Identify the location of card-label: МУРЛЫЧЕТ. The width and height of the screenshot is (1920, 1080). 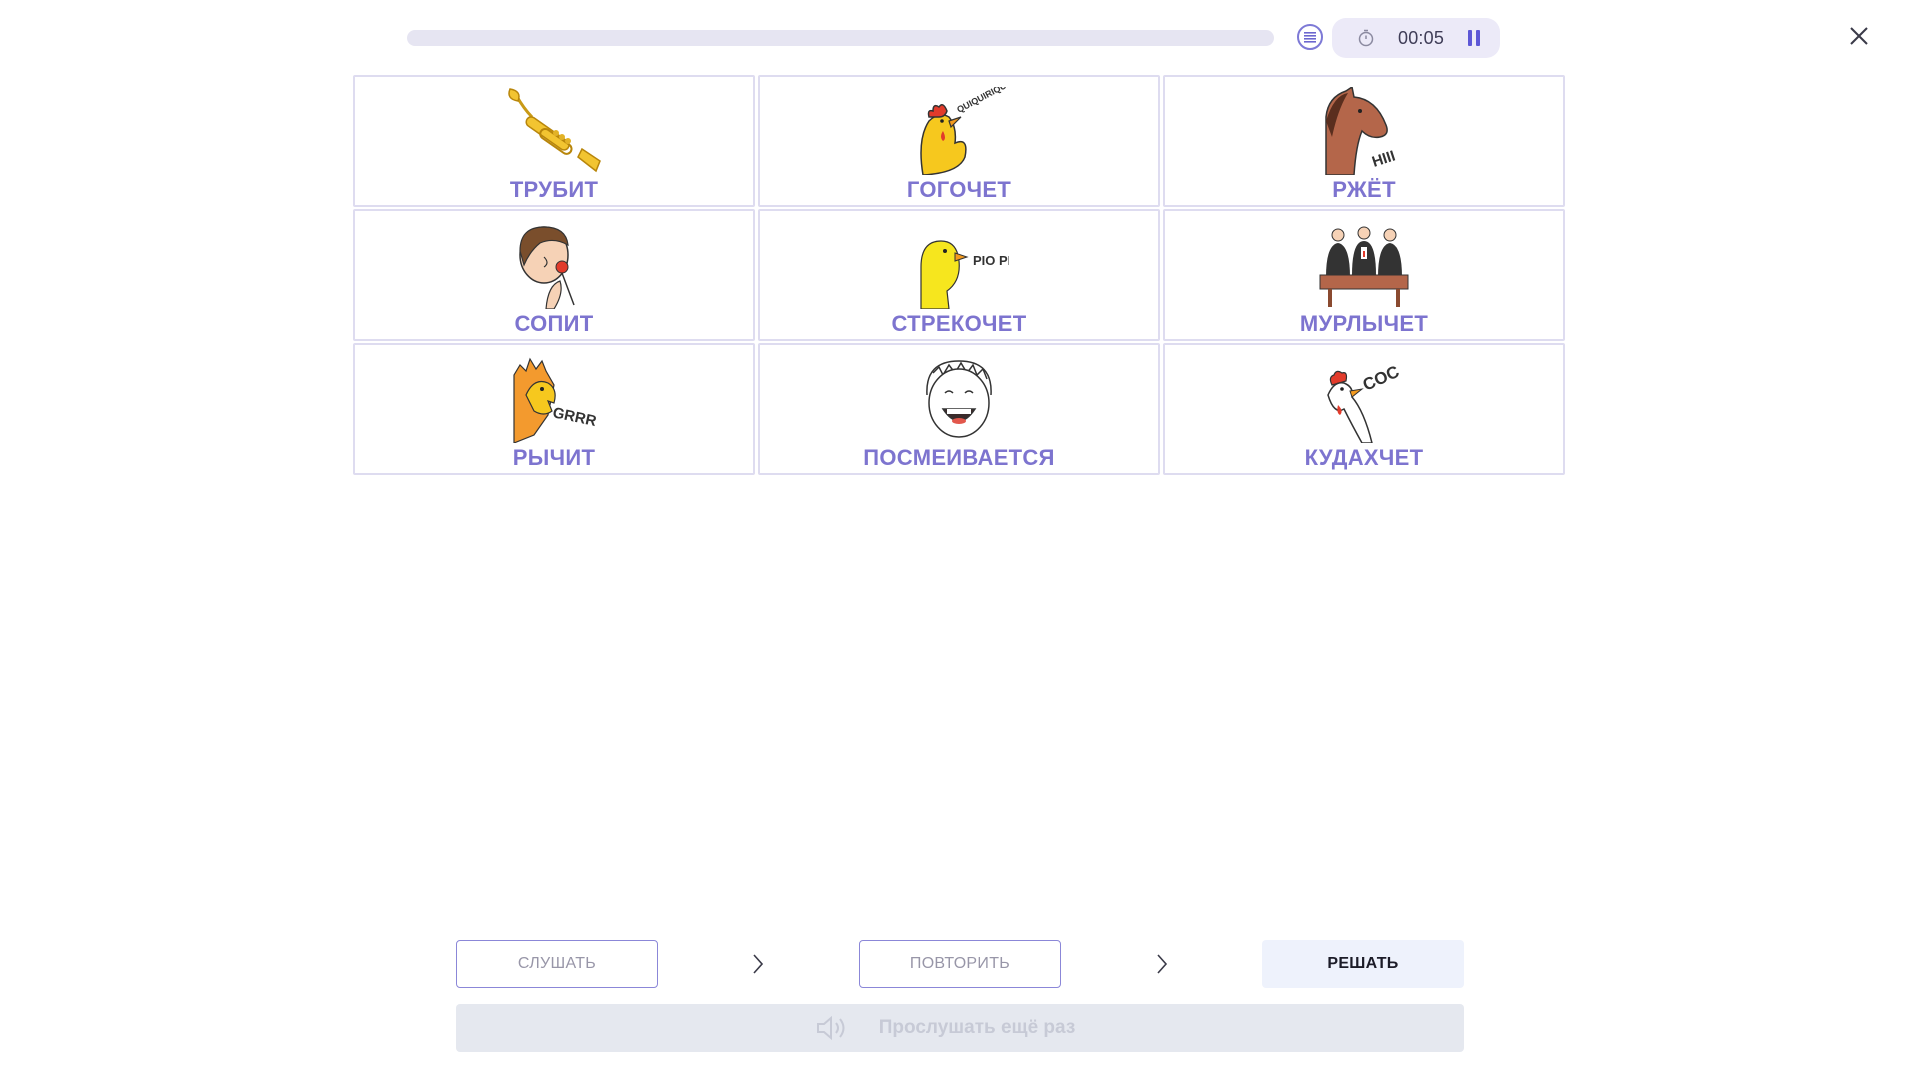
(1364, 323).